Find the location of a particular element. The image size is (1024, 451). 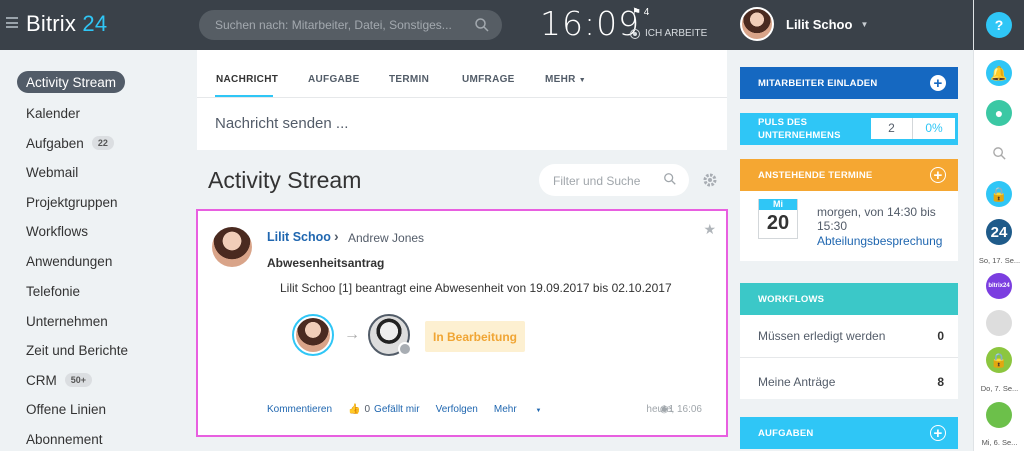

notification-bell-icon: 🔔 is located at coordinates (999, 73).